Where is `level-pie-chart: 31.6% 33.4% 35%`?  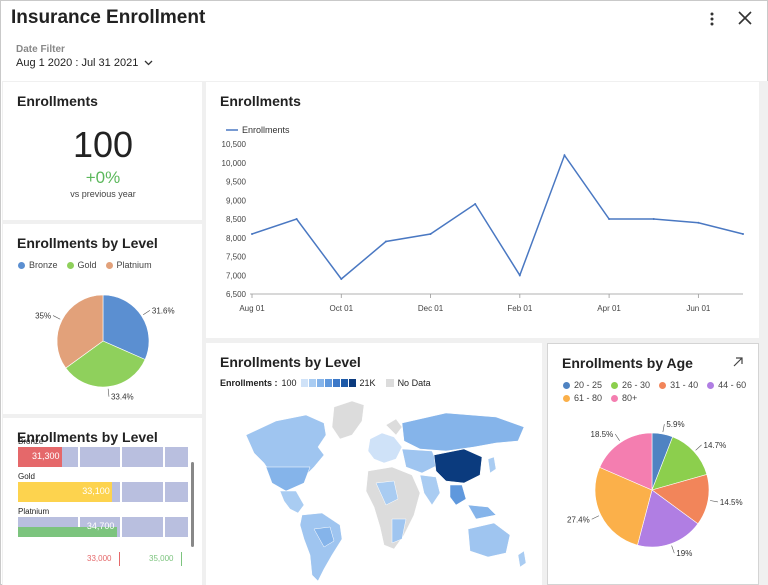
level-pie-chart: 31.6% 33.4% 35% is located at coordinates (105, 348).